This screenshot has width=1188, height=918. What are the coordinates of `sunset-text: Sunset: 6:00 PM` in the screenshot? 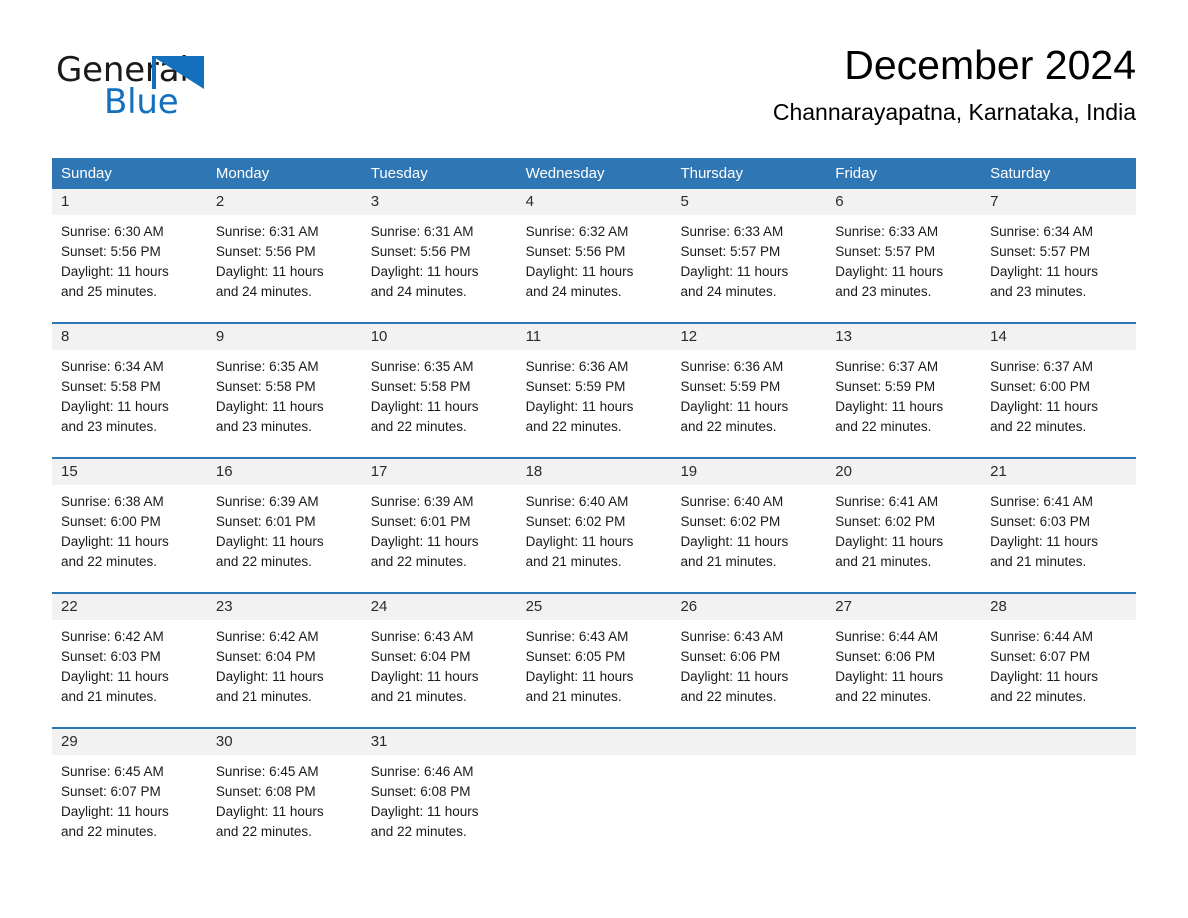 It's located at (111, 521).